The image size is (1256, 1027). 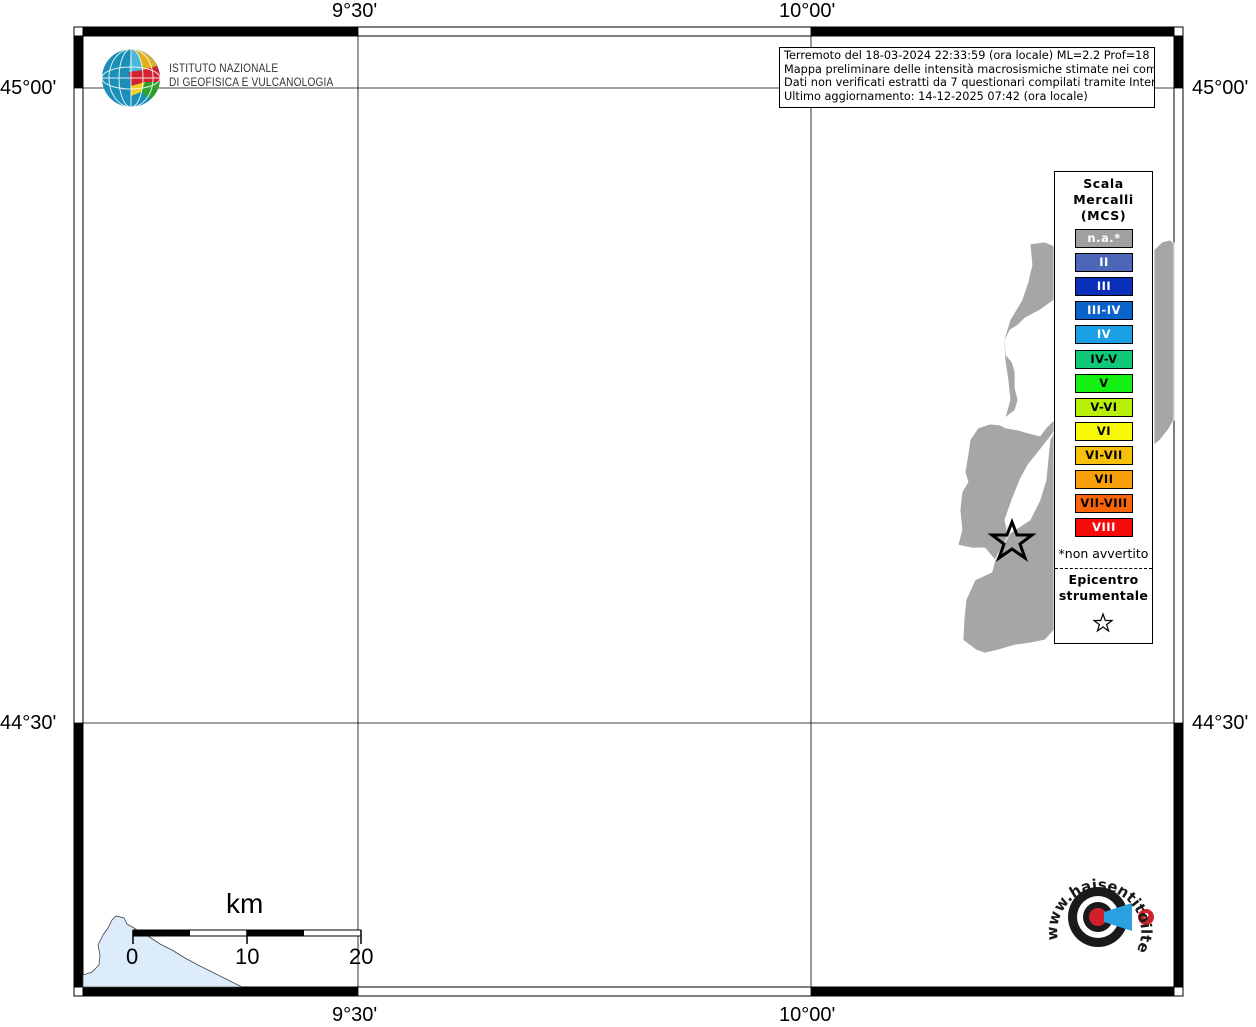 What do you see at coordinates (245, 903) in the screenshot?
I see `scalebar-unit: km` at bounding box center [245, 903].